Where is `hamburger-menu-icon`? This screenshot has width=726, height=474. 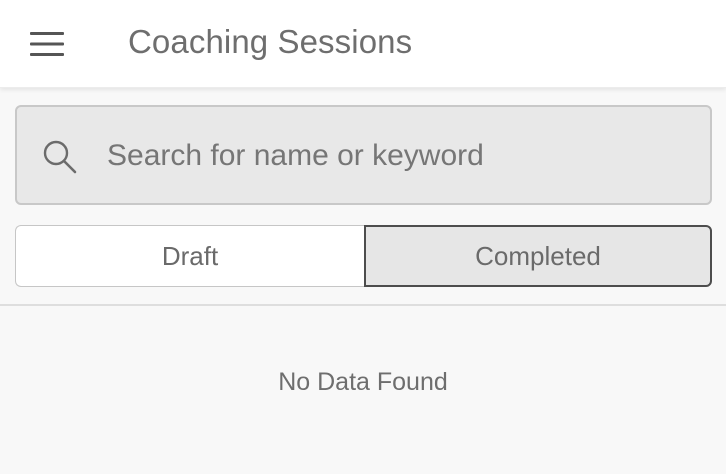 hamburger-menu-icon is located at coordinates (47, 44).